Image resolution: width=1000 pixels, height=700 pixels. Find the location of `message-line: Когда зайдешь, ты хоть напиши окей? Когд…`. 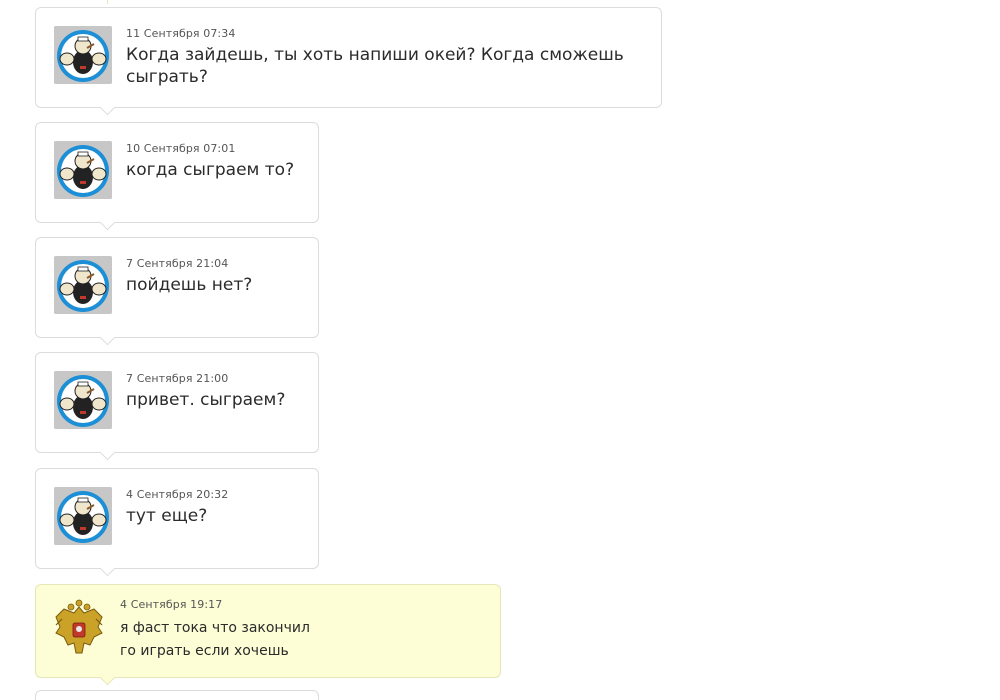

message-line: Когда зайдешь, ты хоть напиши окей? Когд… is located at coordinates (375, 55).